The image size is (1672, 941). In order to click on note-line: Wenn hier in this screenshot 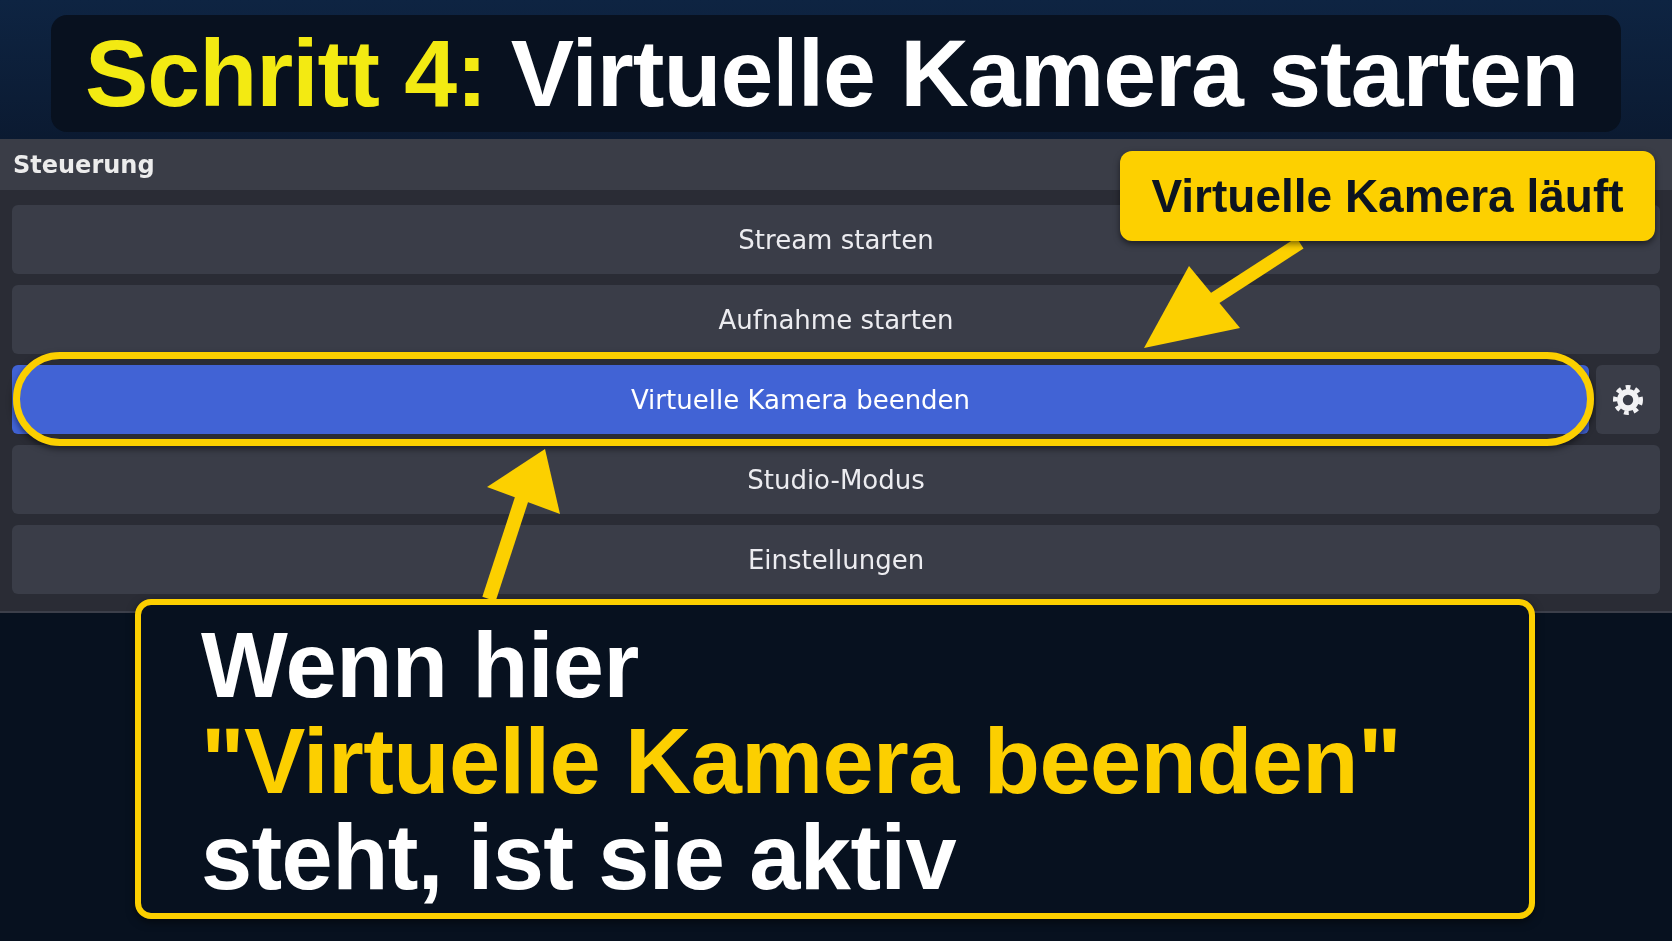, I will do `click(420, 665)`.